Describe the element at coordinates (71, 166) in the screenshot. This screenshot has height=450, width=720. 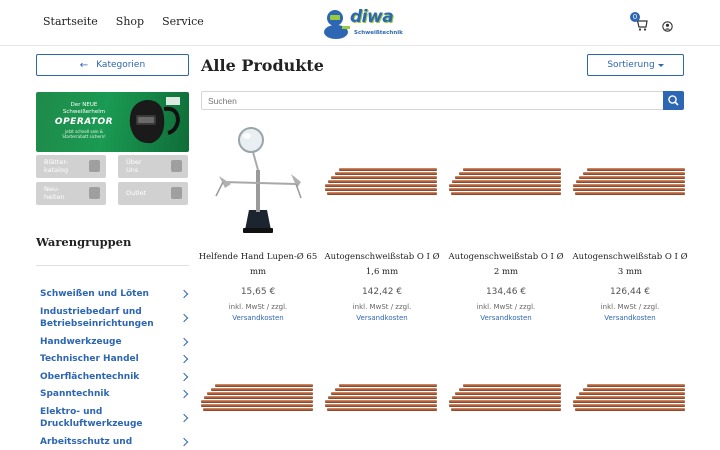
I see `tile-blaetterkatalog: Blätter- katalog` at that location.